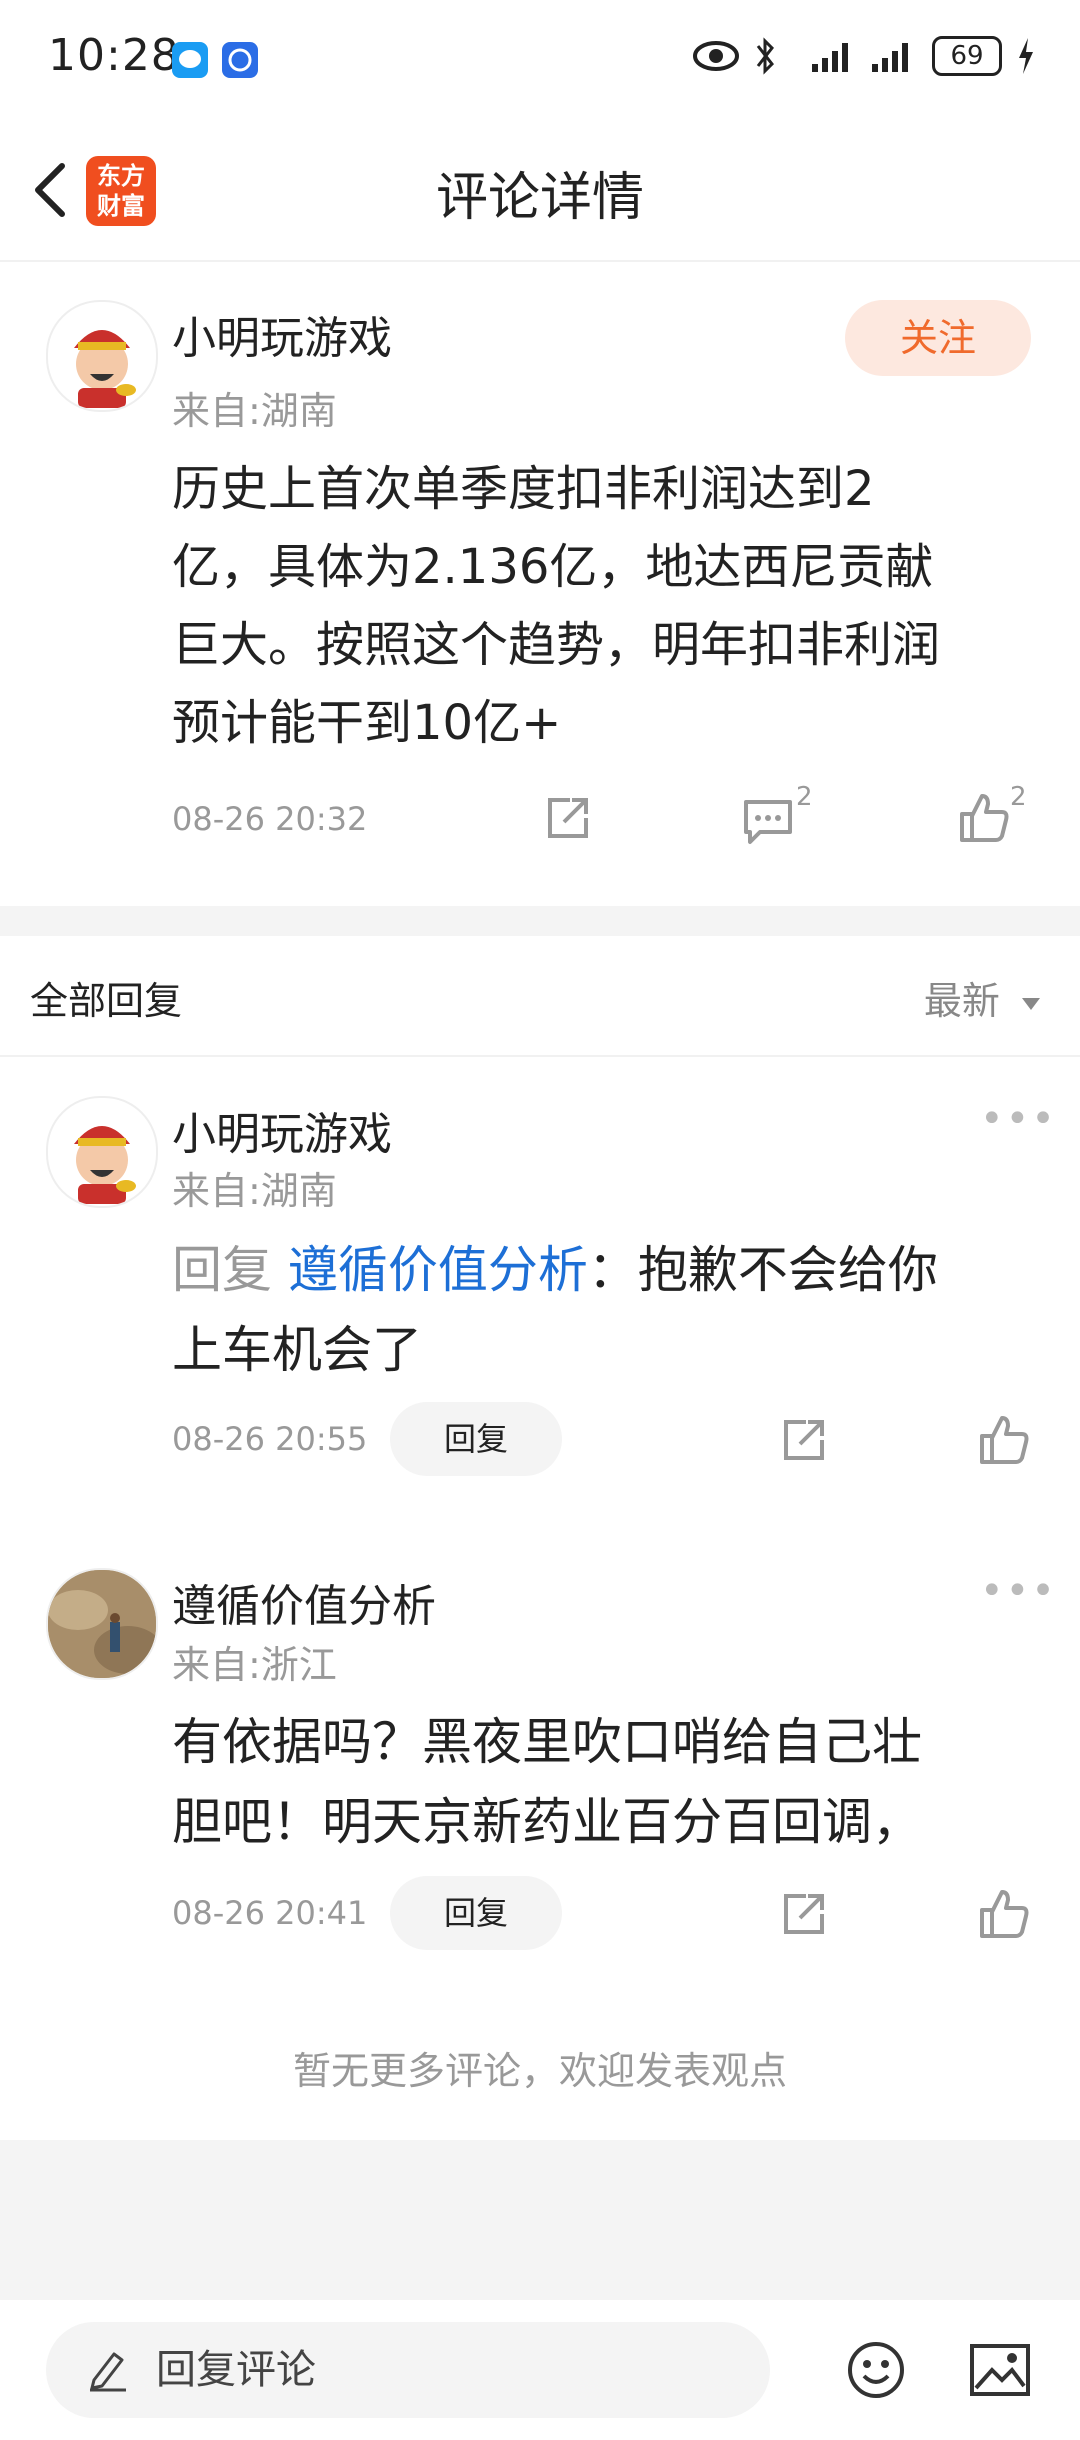  Describe the element at coordinates (556, 645) in the screenshot. I see `post-content-line: 巨大。按照这个趋势，明年扣非利润` at that location.